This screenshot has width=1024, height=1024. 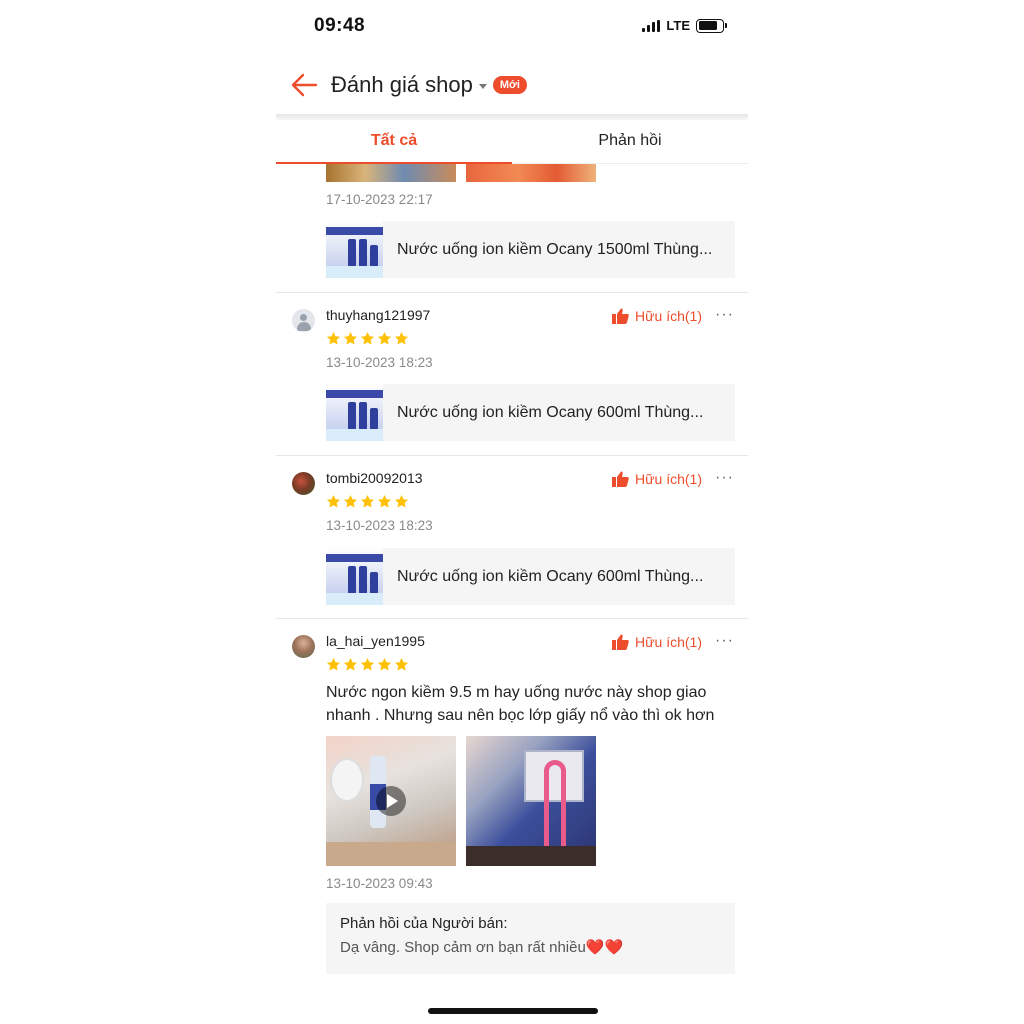 I want to click on battery-icon, so click(x=711, y=25).